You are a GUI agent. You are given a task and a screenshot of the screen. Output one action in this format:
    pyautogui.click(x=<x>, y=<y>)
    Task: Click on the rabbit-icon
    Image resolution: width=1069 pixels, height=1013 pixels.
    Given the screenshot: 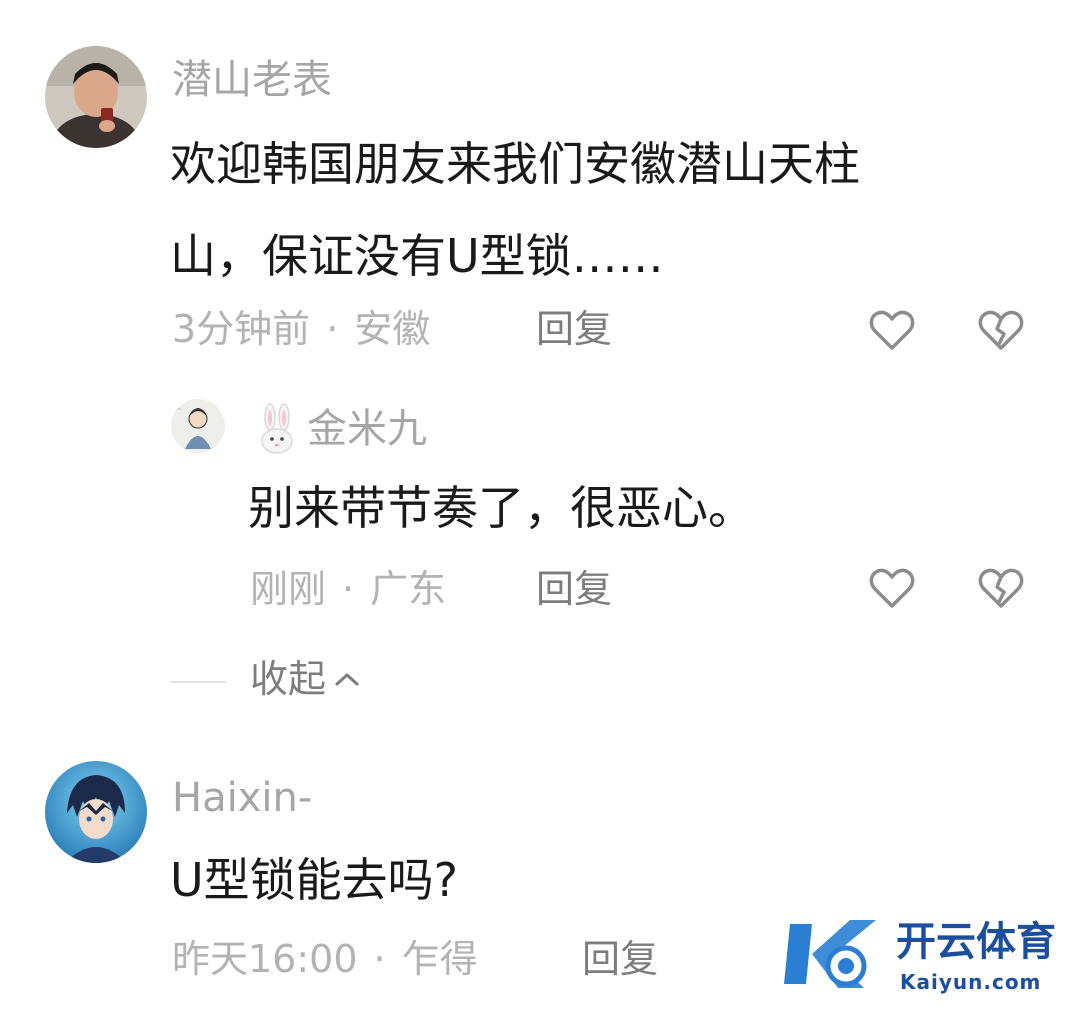 What is the action you would take?
    pyautogui.click(x=277, y=428)
    